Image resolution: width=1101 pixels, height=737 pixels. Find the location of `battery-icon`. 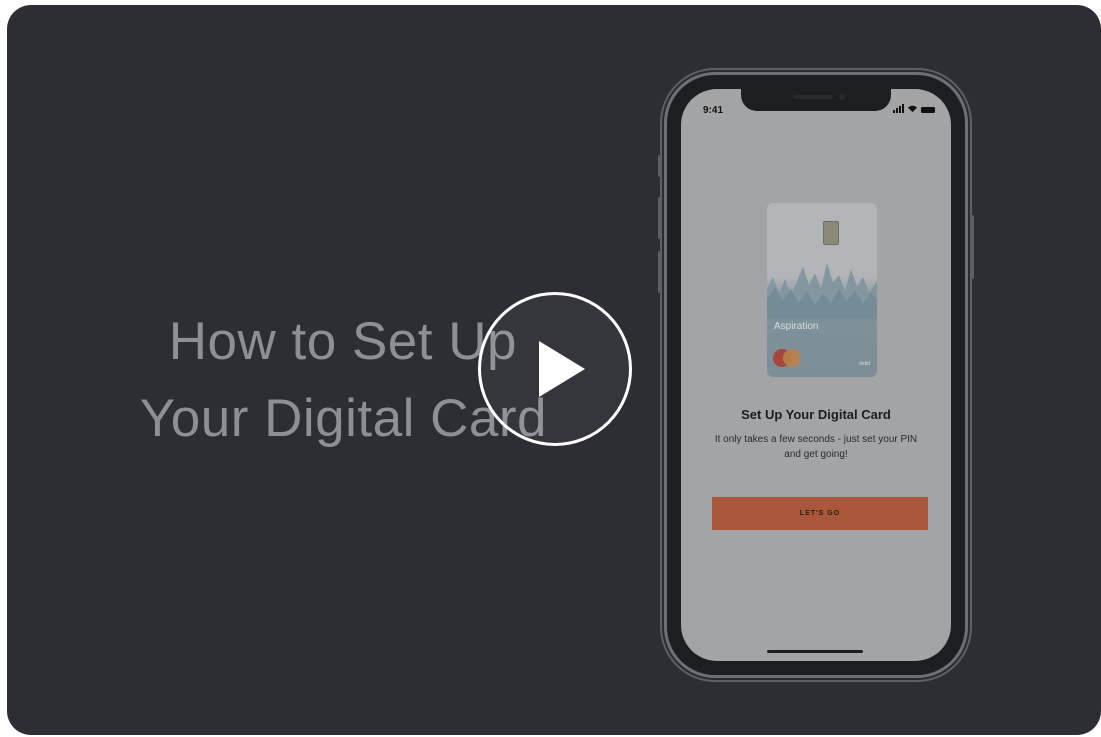

battery-icon is located at coordinates (928, 110).